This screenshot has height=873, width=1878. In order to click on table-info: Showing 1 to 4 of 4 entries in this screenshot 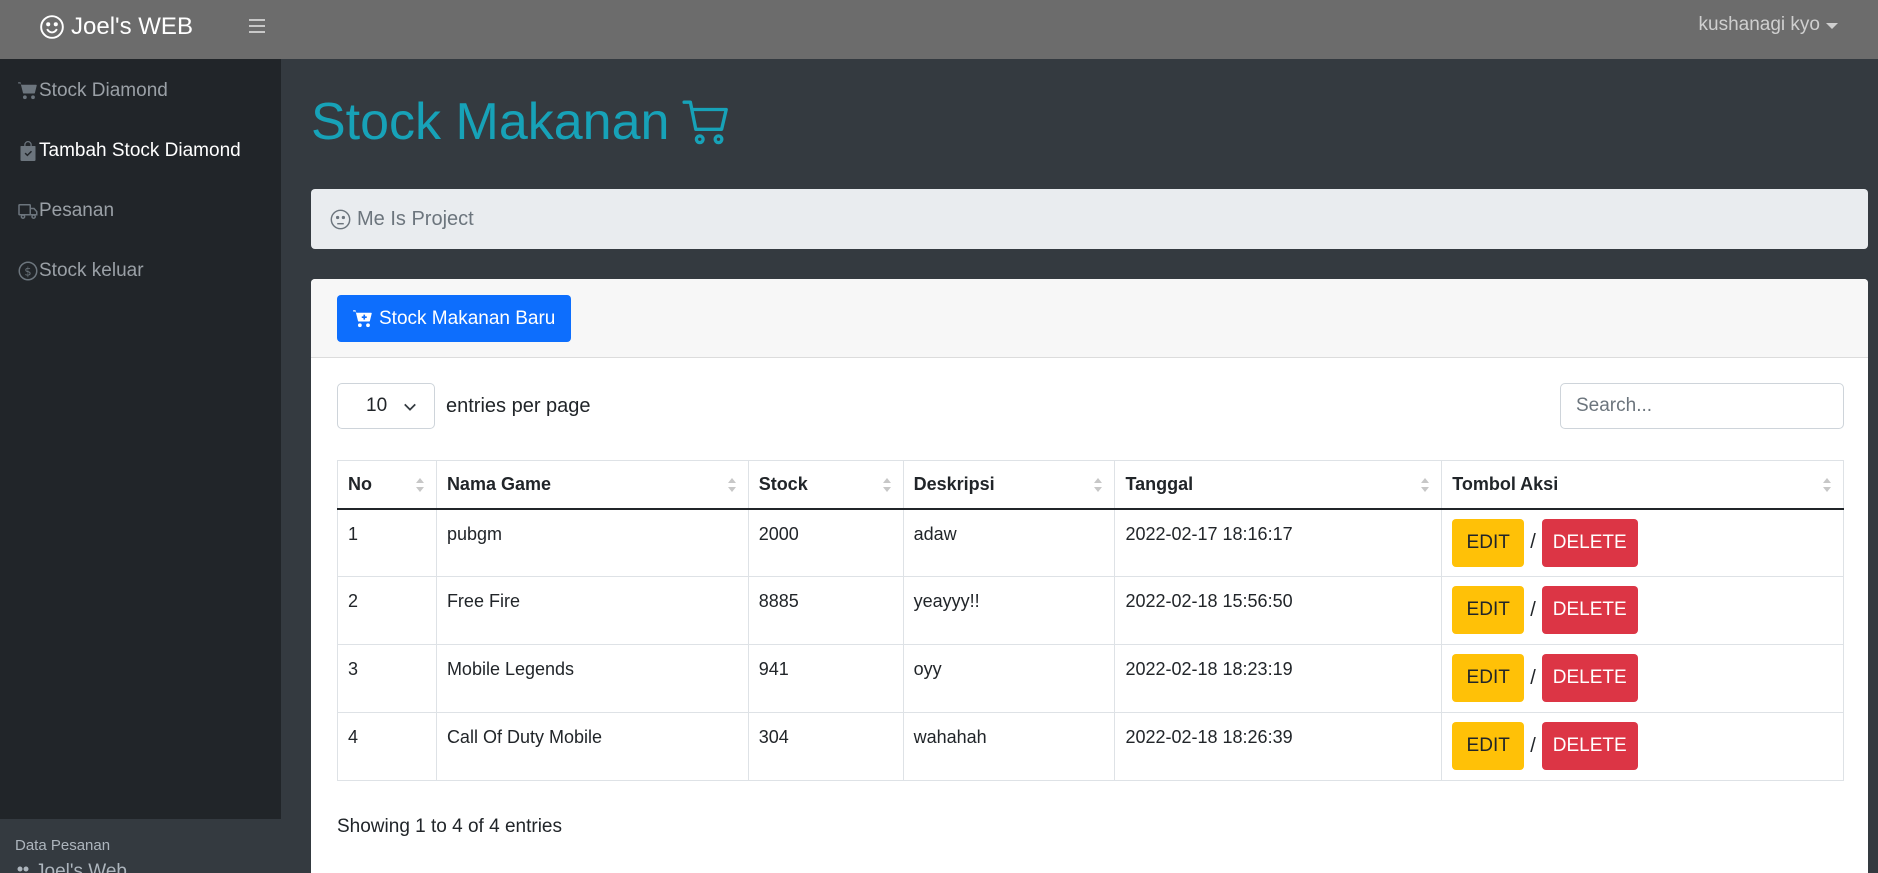, I will do `click(449, 826)`.